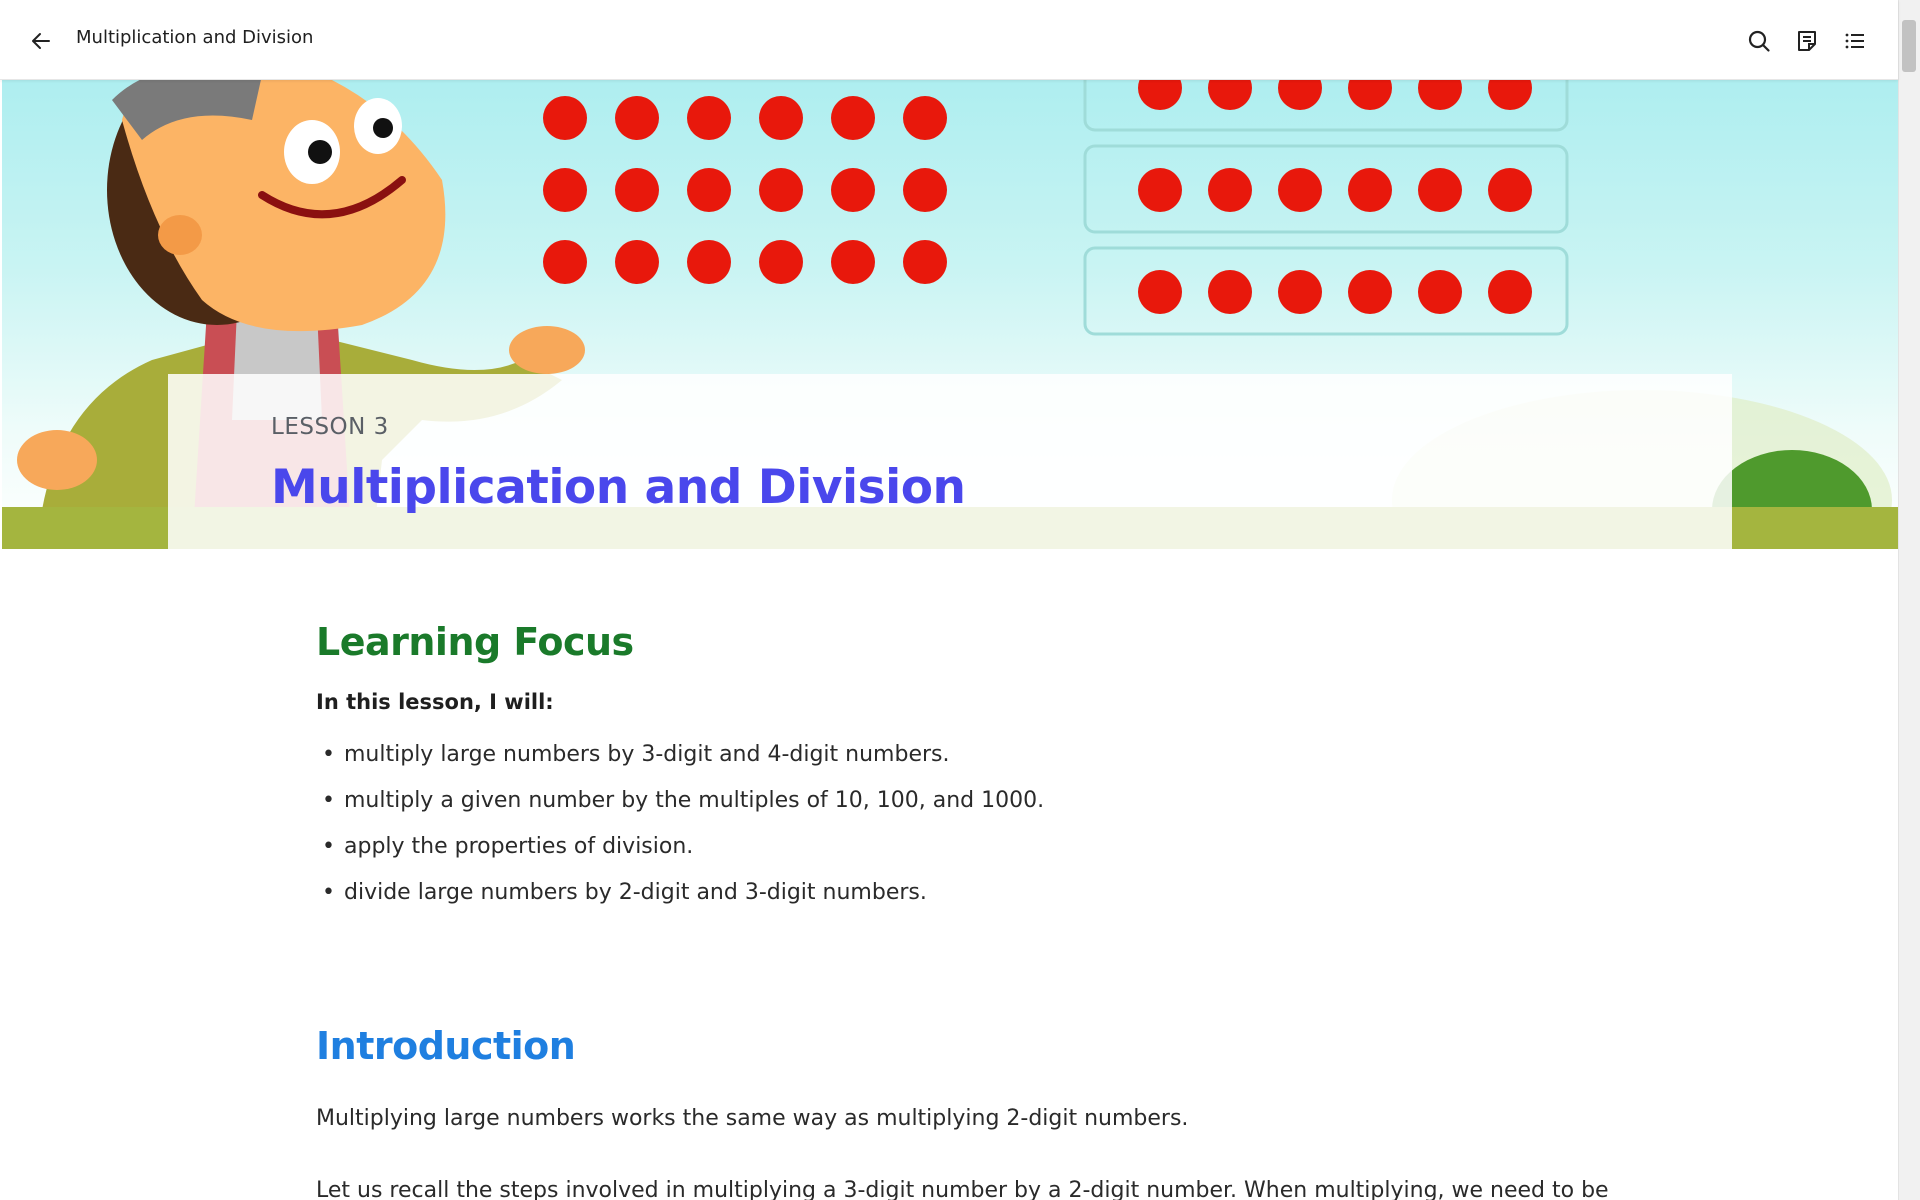  Describe the element at coordinates (475, 642) in the screenshot. I see `learning-focus-heading: Learning Focus` at that location.